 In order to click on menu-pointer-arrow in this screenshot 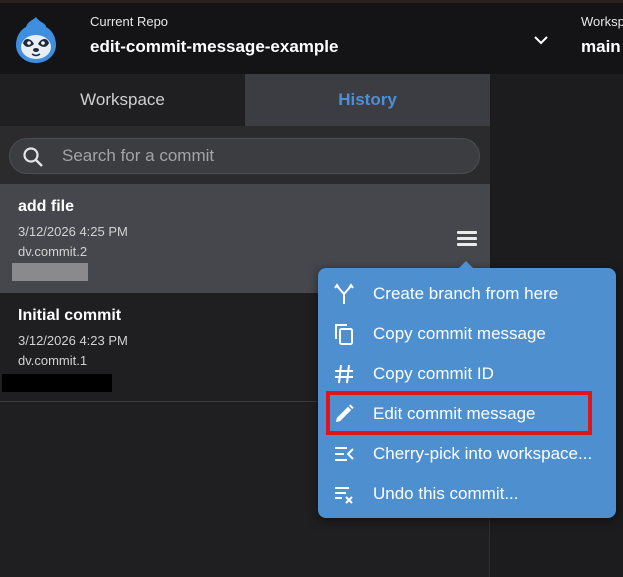, I will do `click(466, 265)`.